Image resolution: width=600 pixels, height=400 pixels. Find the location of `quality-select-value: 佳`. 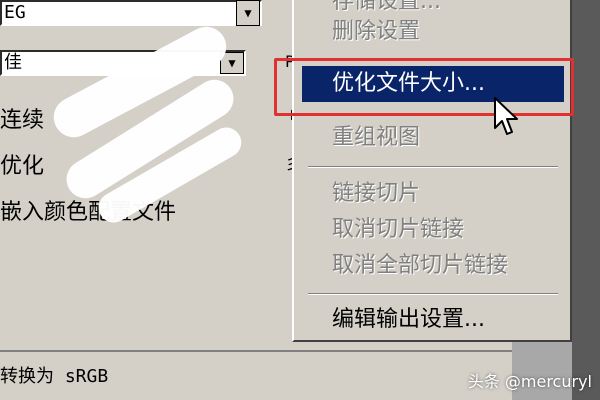

quality-select-value: 佳 is located at coordinates (13, 62).